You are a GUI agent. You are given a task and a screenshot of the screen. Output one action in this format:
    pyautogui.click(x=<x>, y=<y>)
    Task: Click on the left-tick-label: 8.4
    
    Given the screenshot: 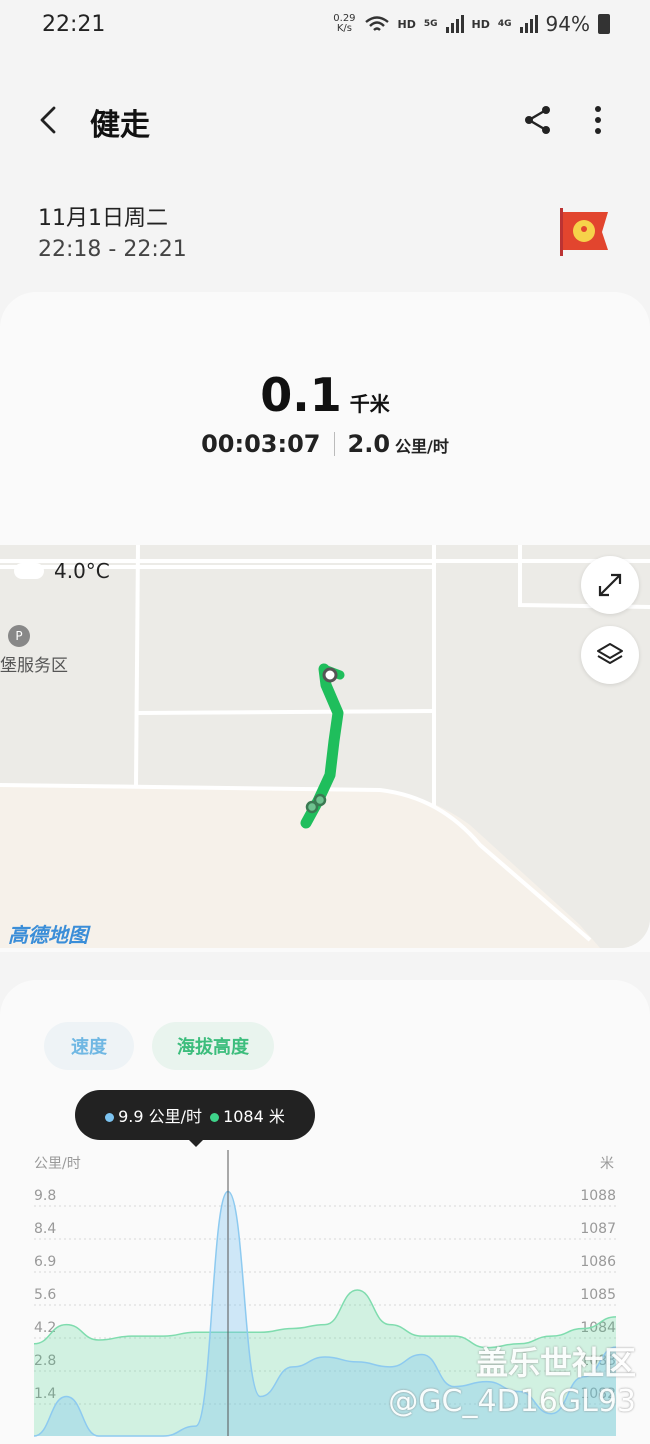 What is the action you would take?
    pyautogui.click(x=45, y=1229)
    